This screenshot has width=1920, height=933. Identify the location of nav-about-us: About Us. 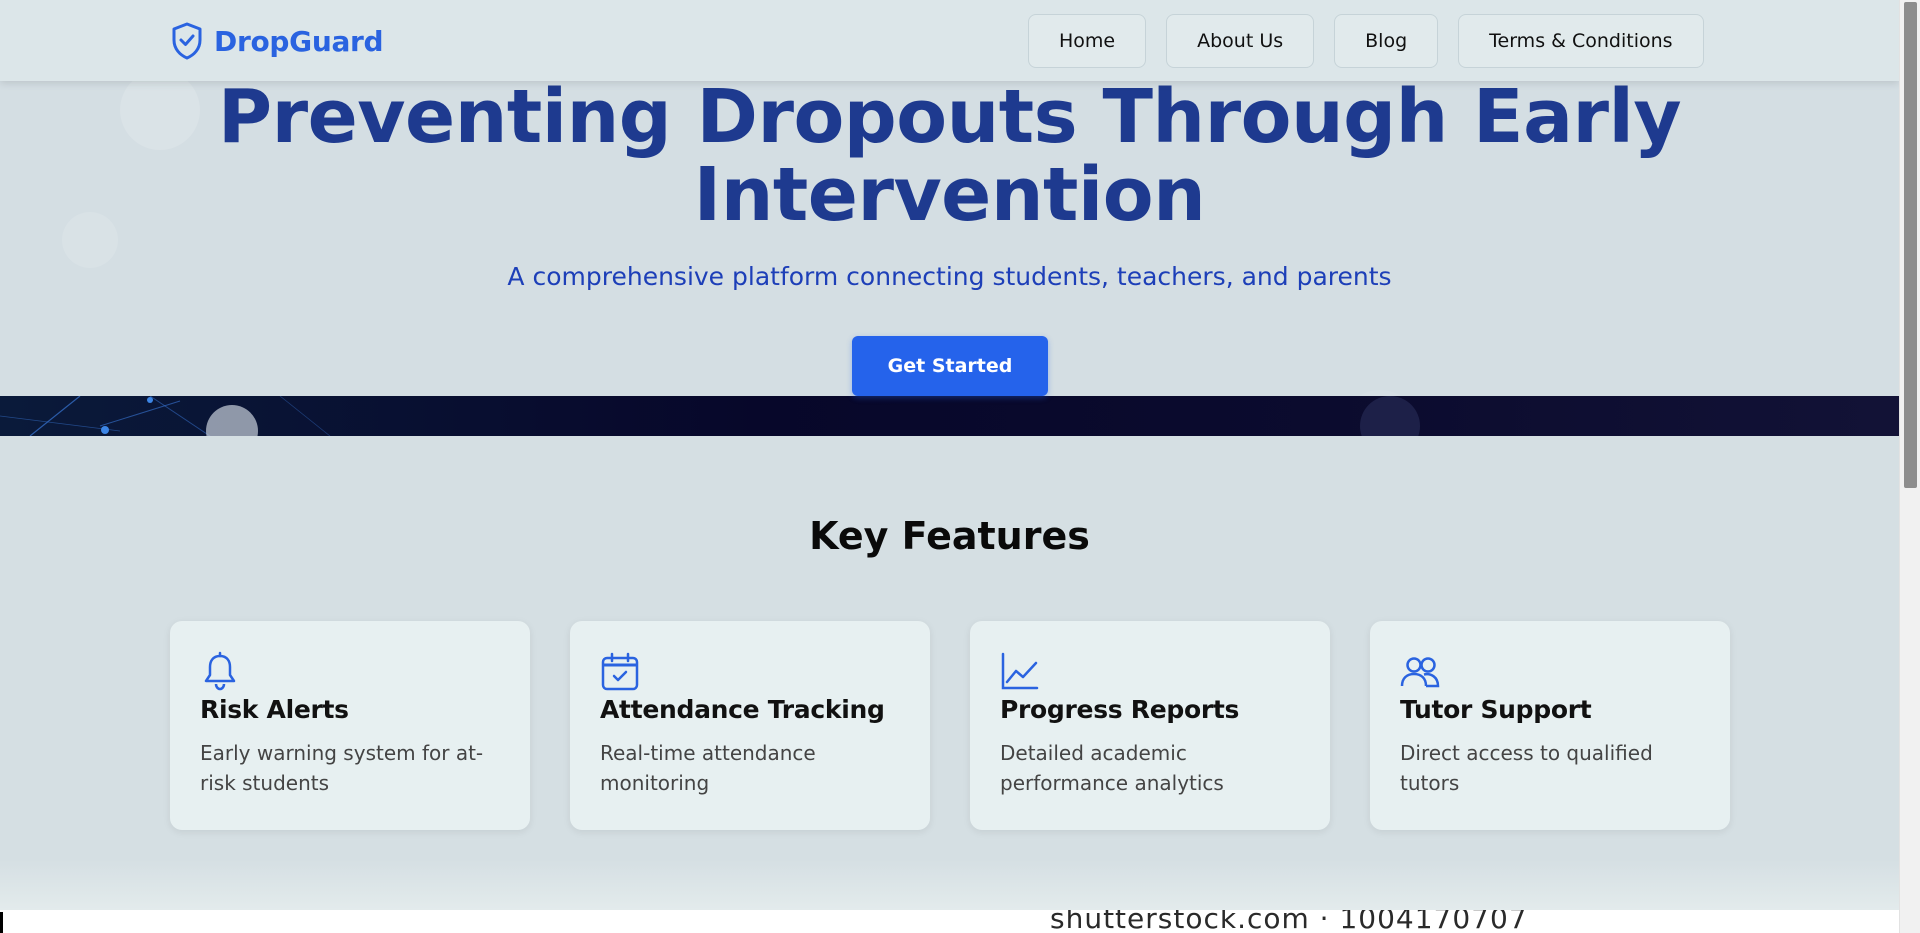
(1240, 41).